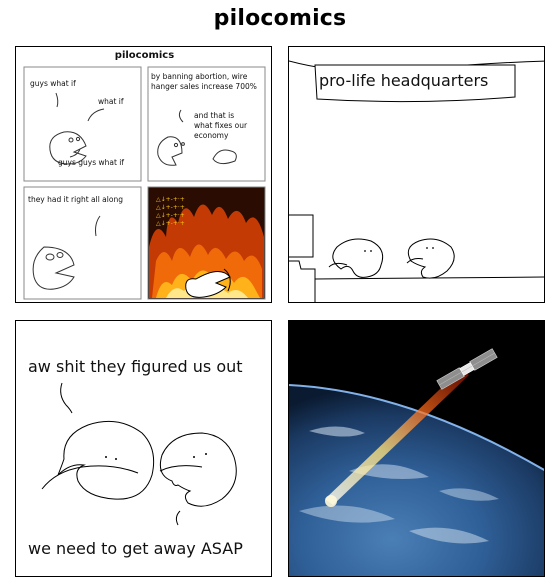 The image size is (560, 588). I want to click on nested-sub2-text-2: hanger sales increase 700%, so click(204, 86).